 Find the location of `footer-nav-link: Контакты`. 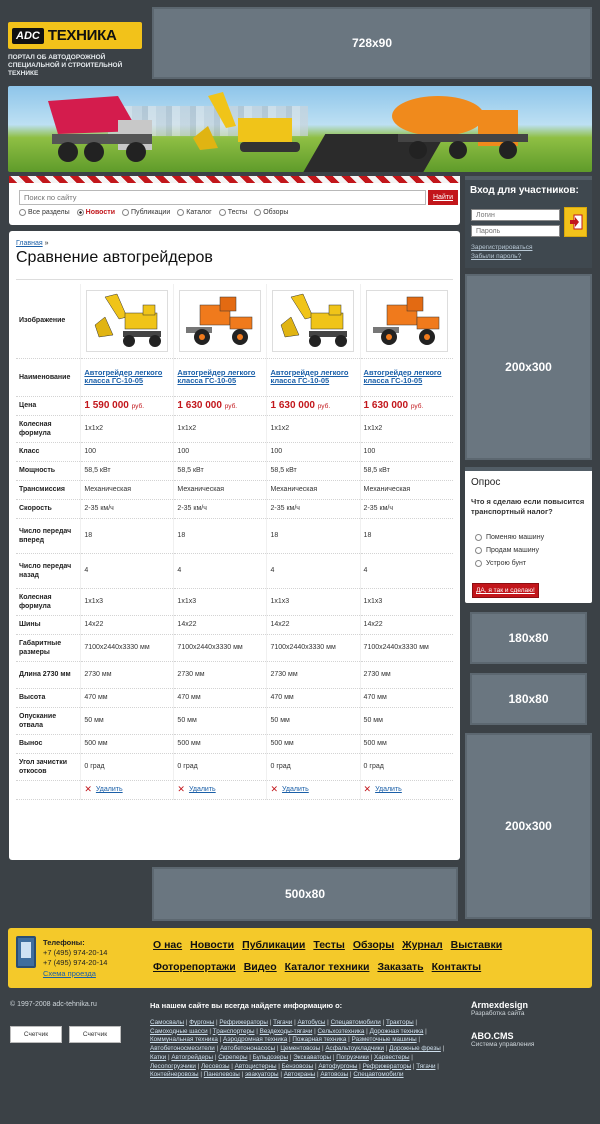

footer-nav-link: Контакты is located at coordinates (457, 967).